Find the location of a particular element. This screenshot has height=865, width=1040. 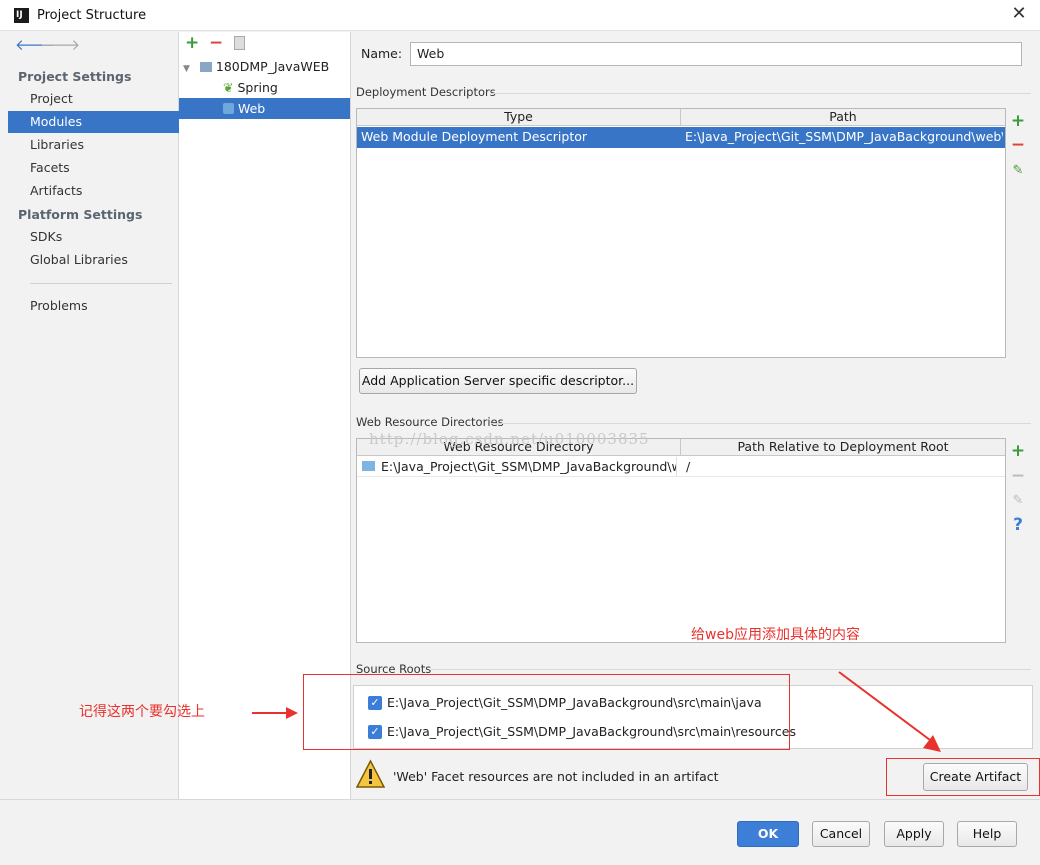

name-input: Web is located at coordinates (716, 54).